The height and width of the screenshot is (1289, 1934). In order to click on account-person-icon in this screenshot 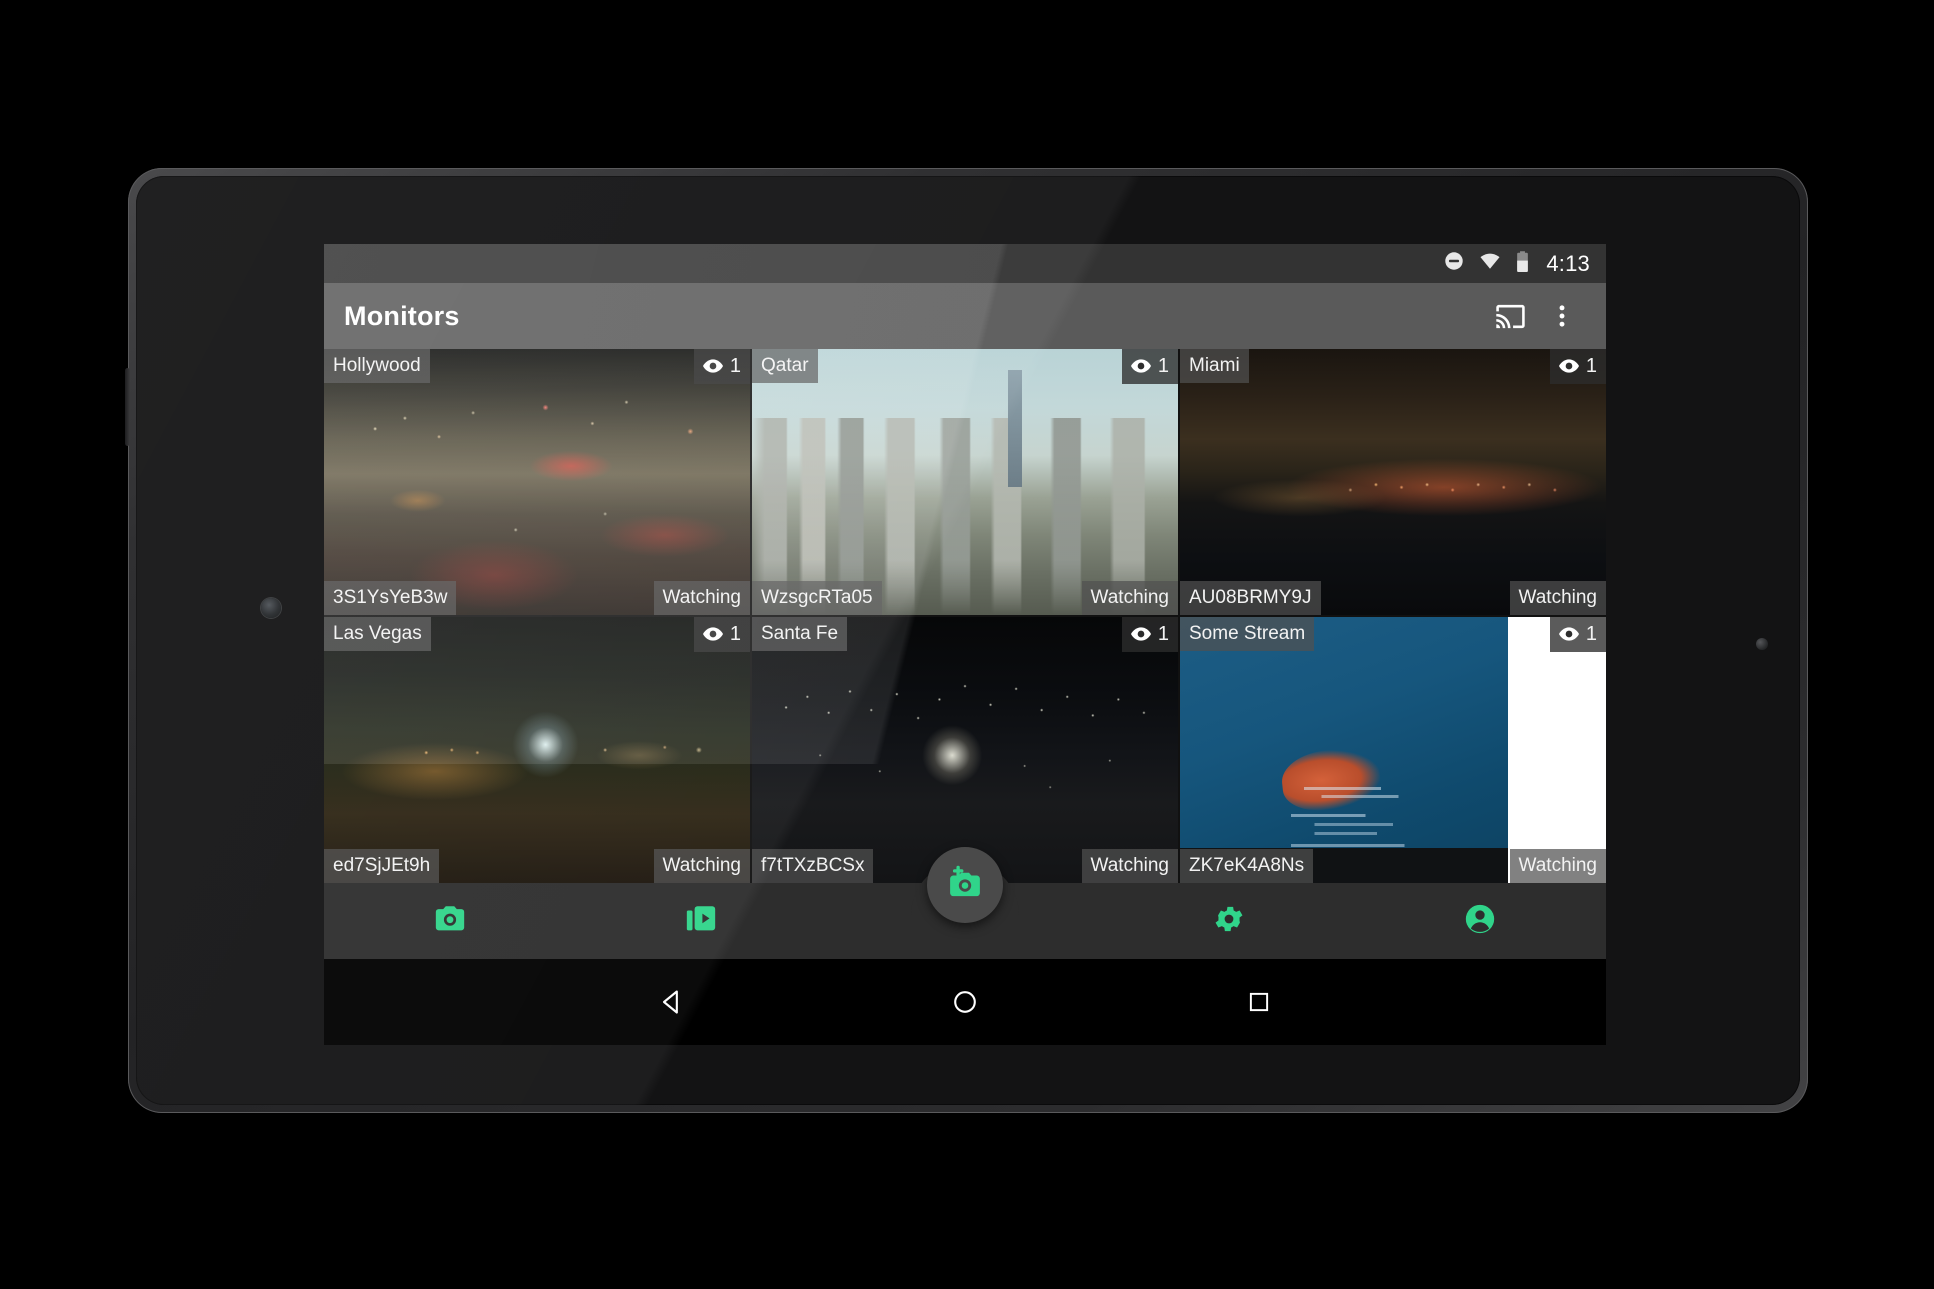, I will do `click(1480, 921)`.